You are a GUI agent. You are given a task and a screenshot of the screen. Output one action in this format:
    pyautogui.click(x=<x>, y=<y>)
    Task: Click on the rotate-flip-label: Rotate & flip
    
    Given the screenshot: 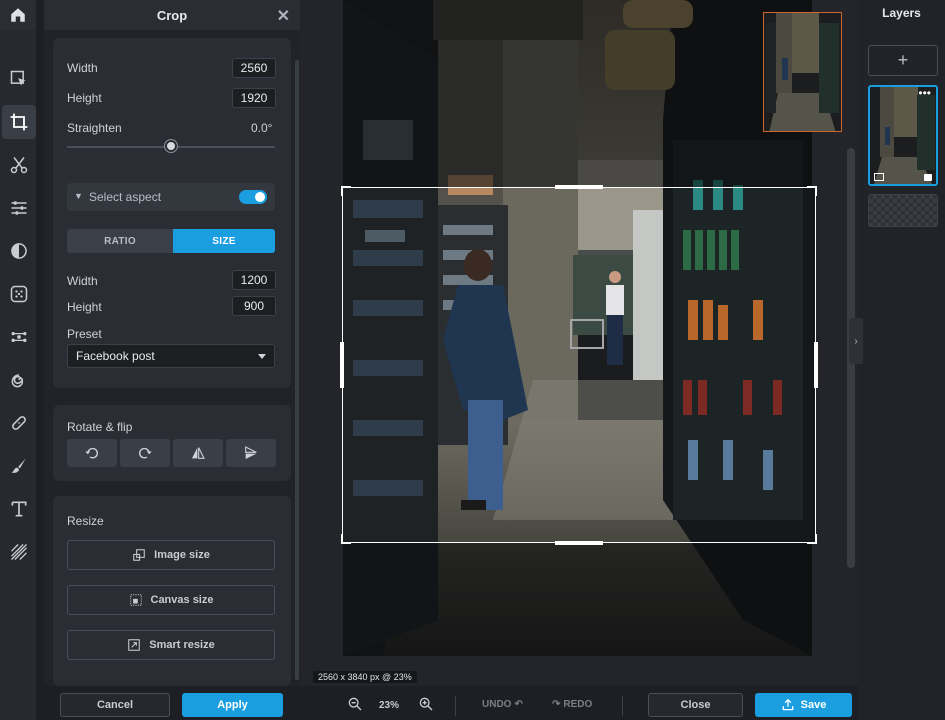 What is the action you would take?
    pyautogui.click(x=100, y=427)
    